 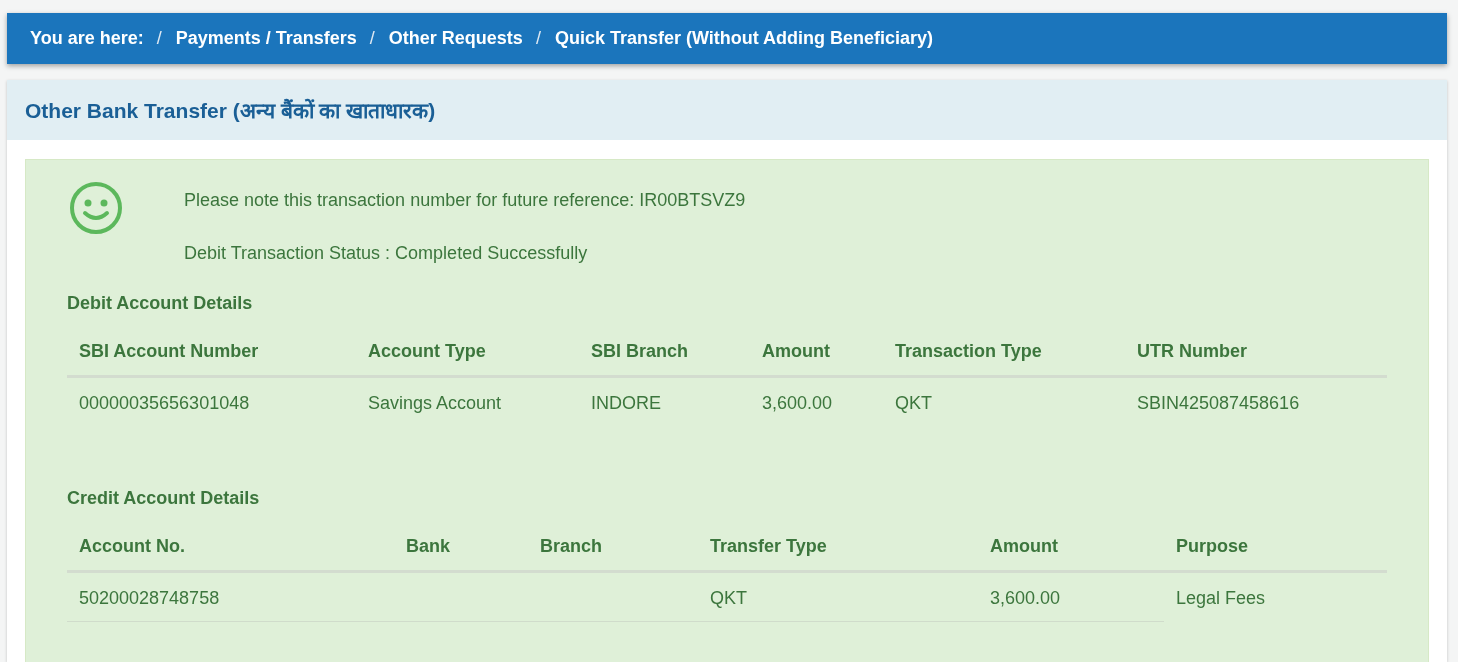 What do you see at coordinates (1256, 401) in the screenshot?
I see `table-cell: SBIN425087458616` at bounding box center [1256, 401].